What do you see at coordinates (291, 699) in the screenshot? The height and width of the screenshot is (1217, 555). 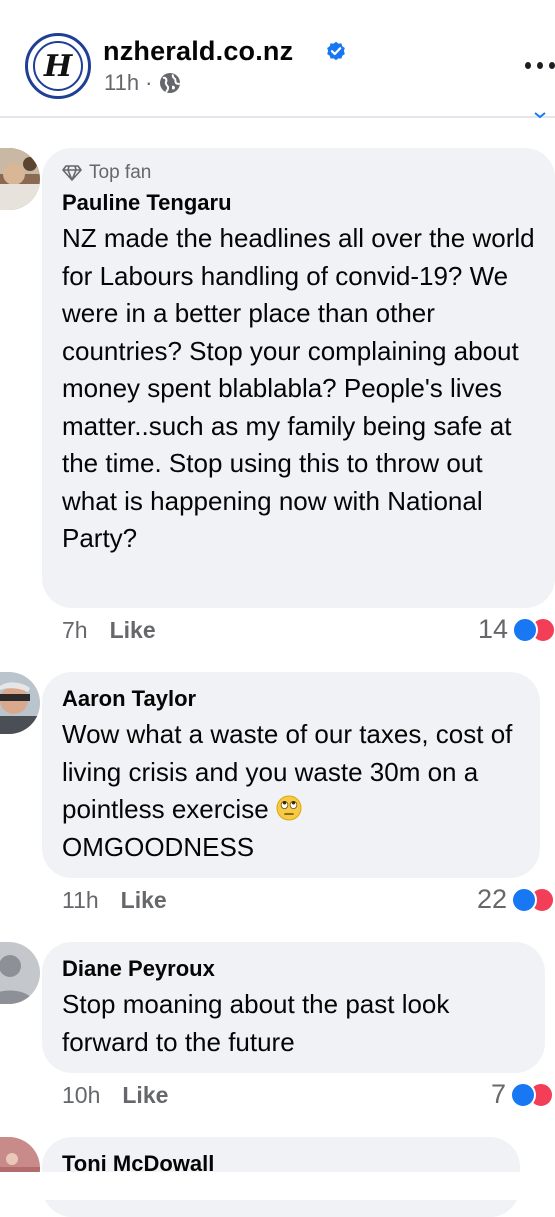 I see `comment-author: Aaron Taylor` at bounding box center [291, 699].